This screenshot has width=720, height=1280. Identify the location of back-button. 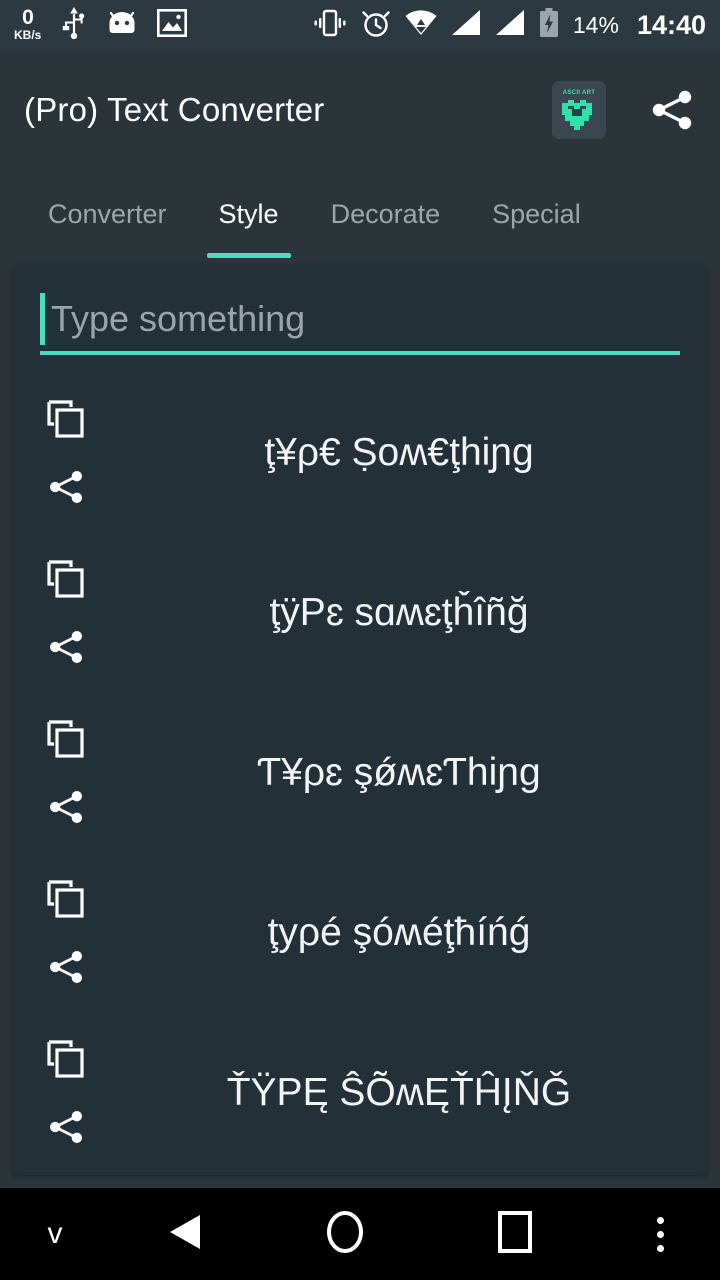
(185, 1234).